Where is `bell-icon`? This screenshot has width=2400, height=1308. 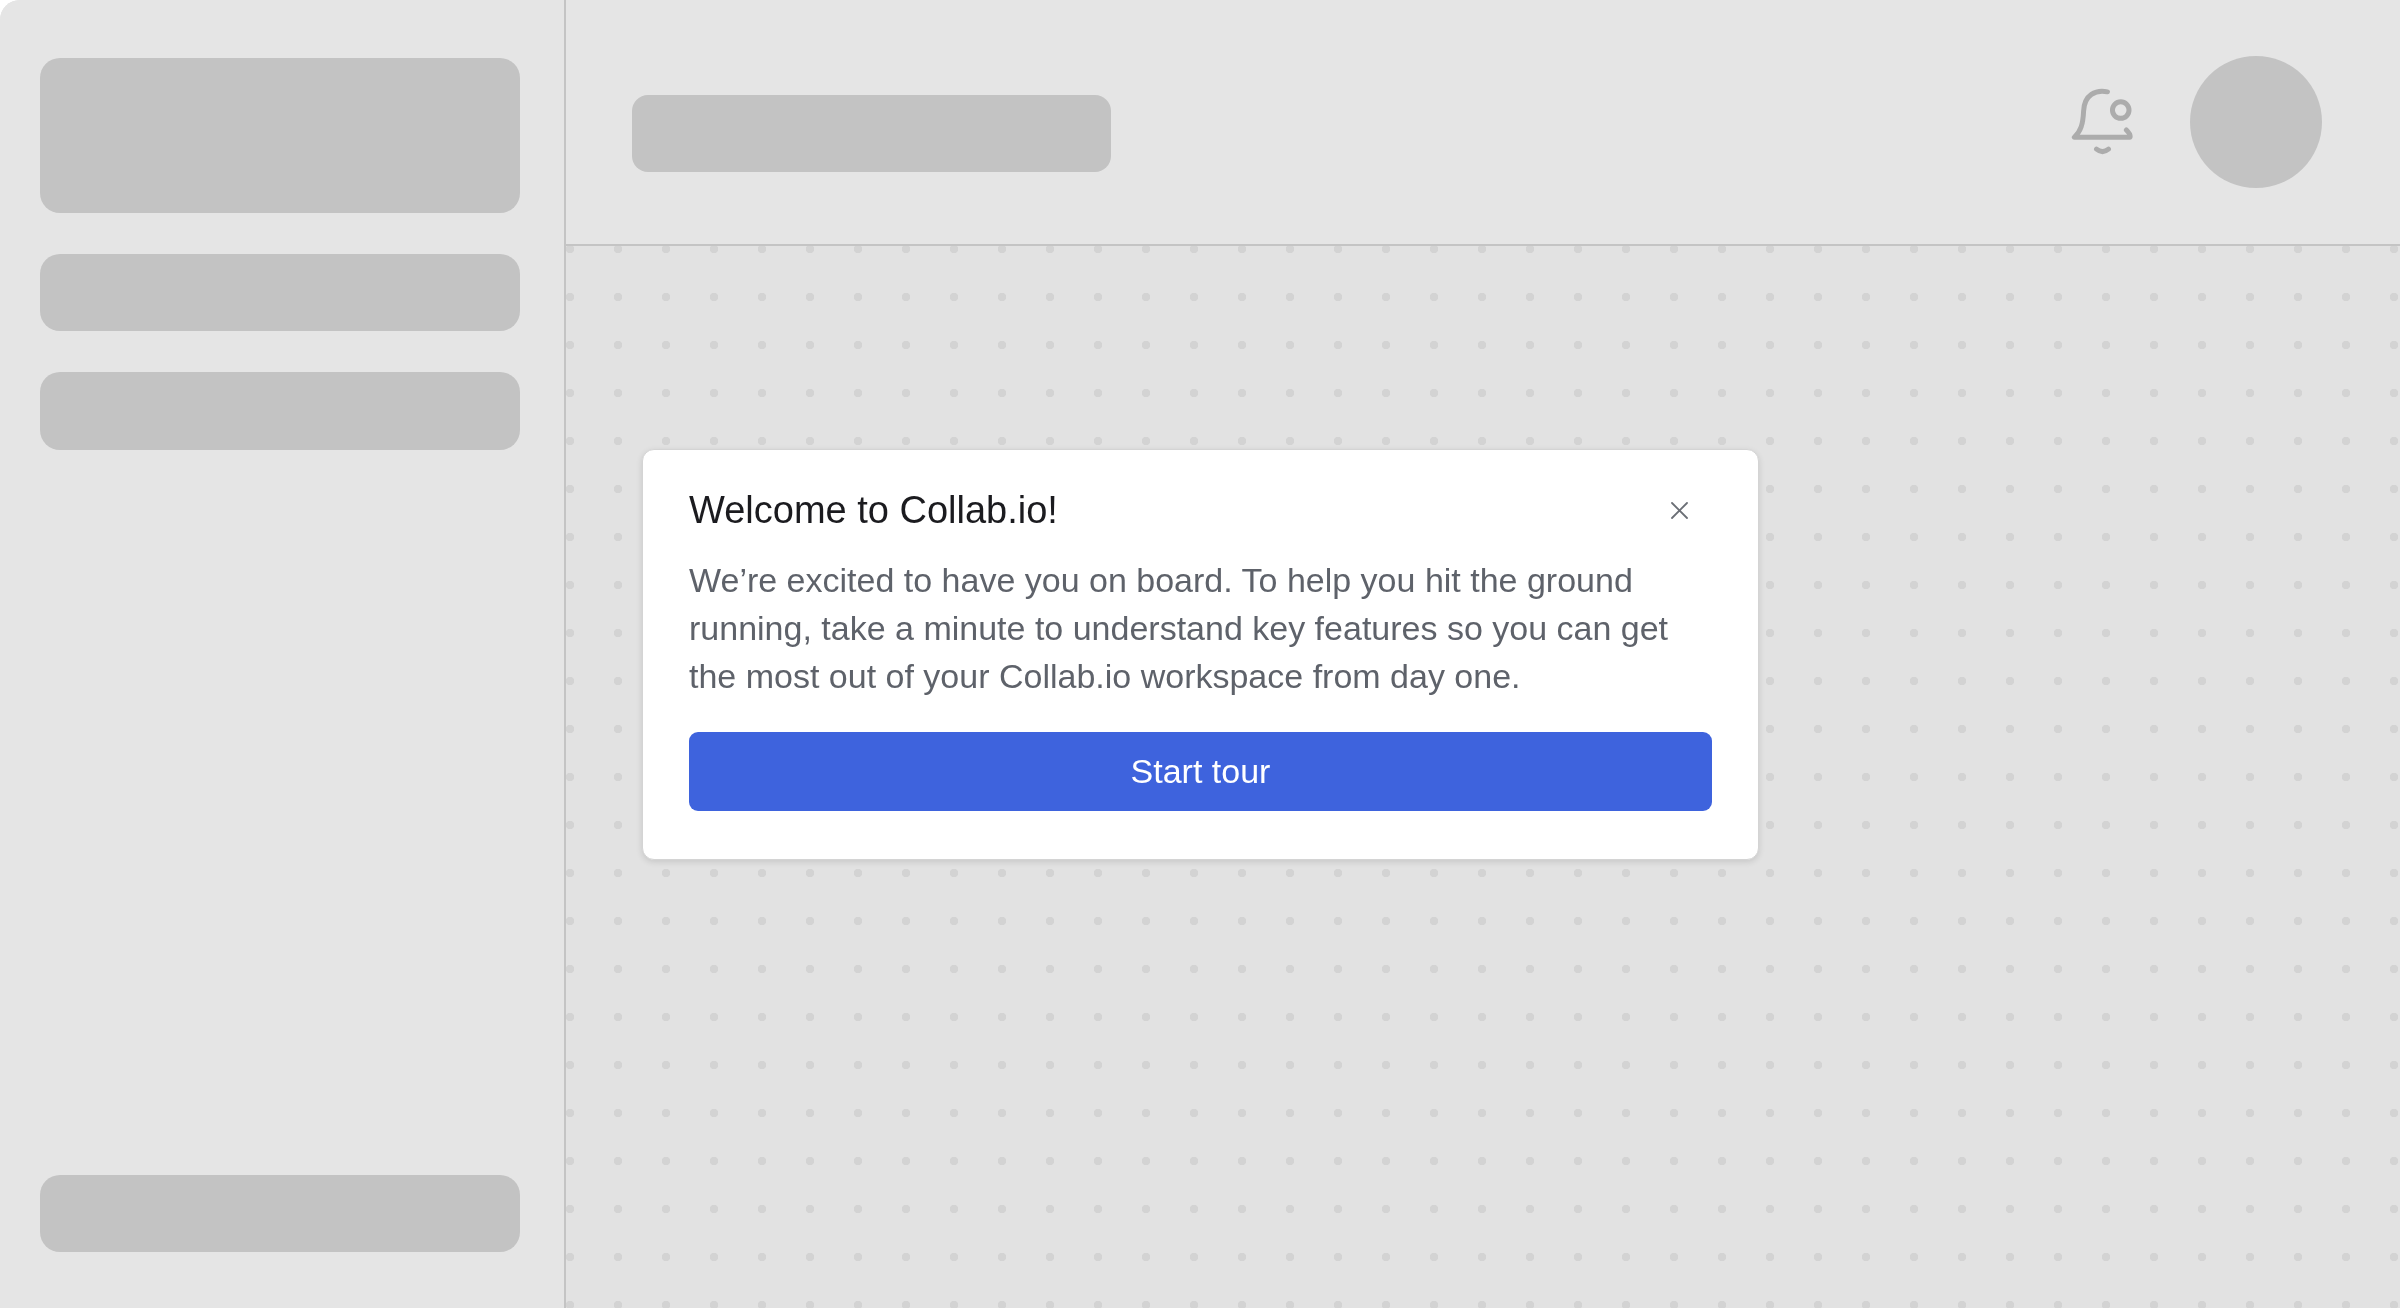
bell-icon is located at coordinates (2102, 122).